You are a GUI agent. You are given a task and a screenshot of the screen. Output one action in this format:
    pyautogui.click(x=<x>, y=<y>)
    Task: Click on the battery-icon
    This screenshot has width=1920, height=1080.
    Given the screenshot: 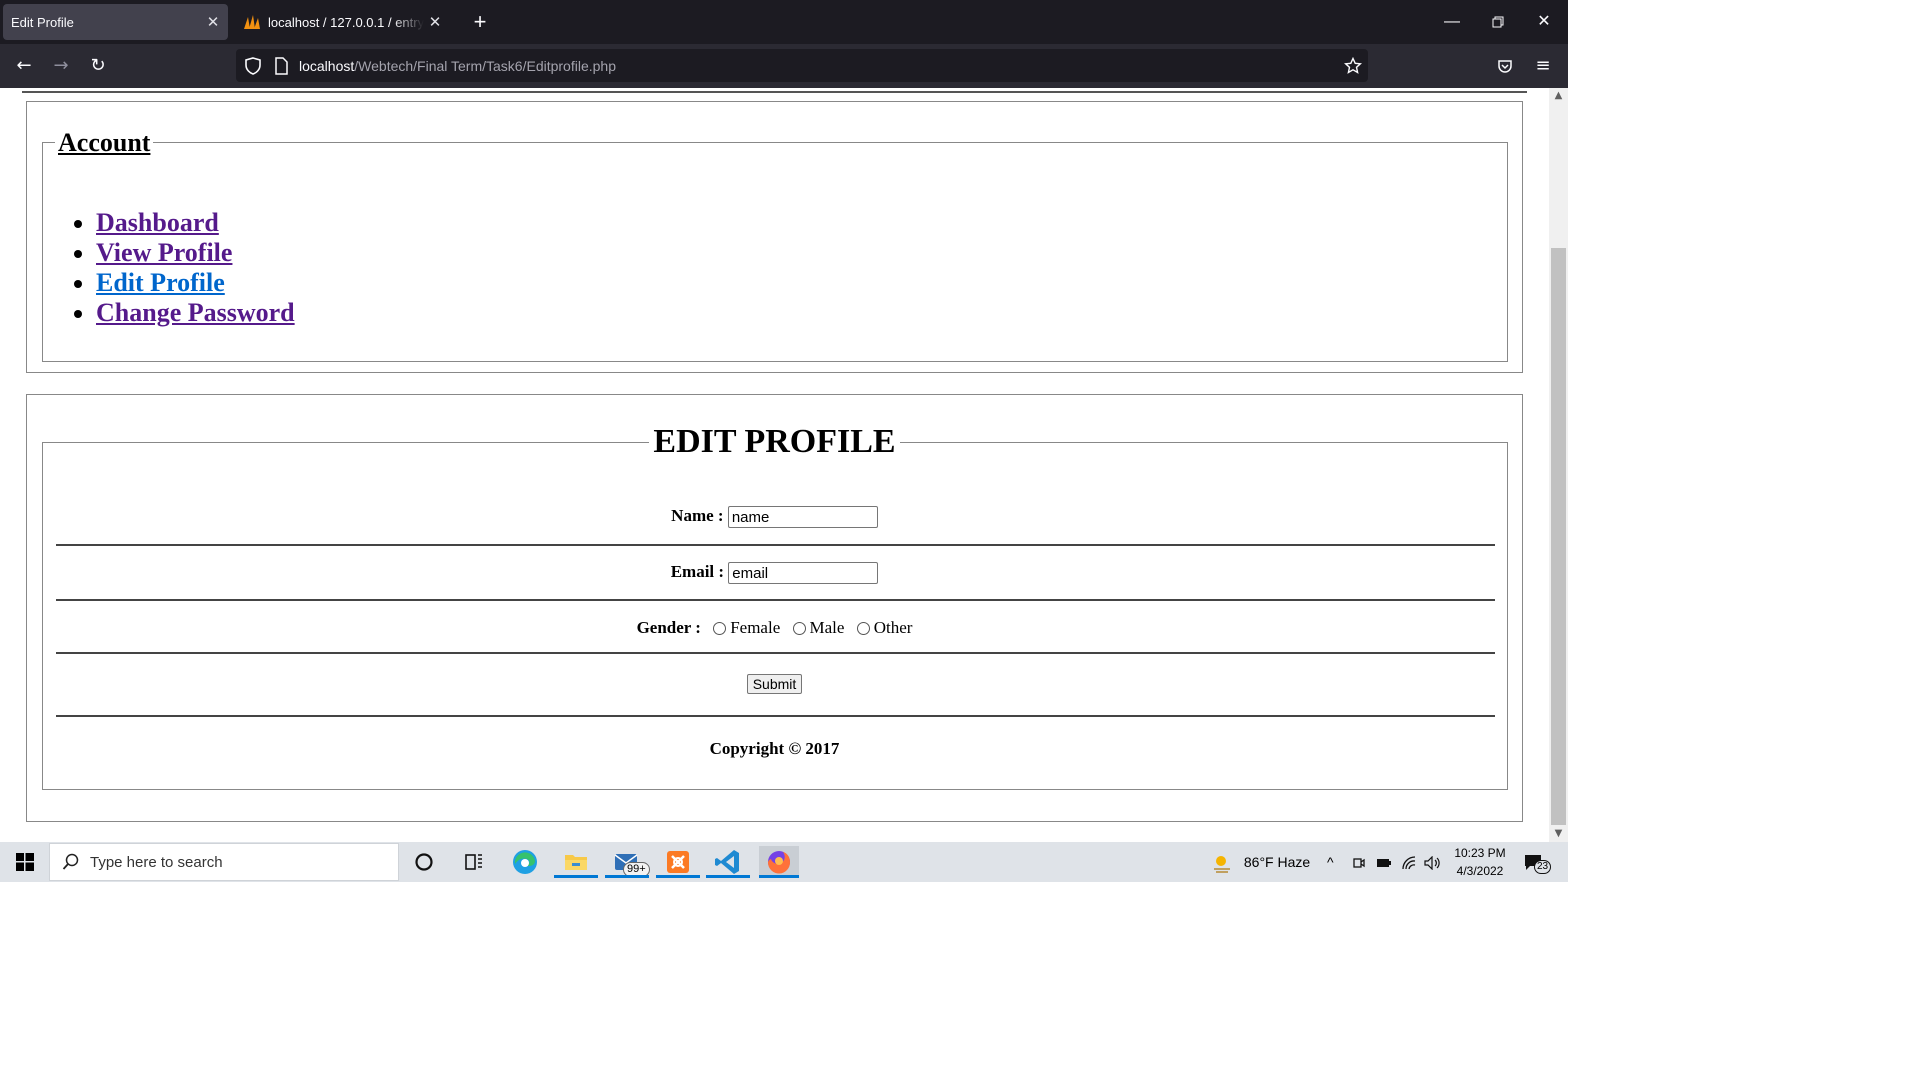 What is the action you would take?
    pyautogui.click(x=1384, y=862)
    